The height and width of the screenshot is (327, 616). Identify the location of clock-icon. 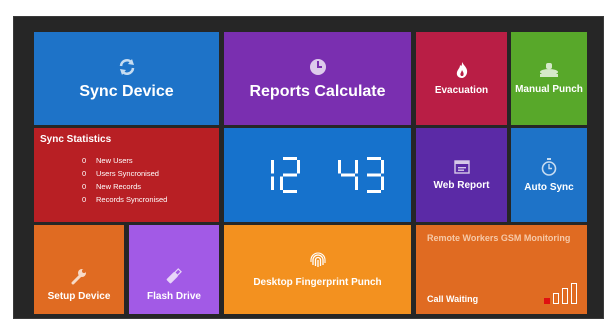
(317, 66).